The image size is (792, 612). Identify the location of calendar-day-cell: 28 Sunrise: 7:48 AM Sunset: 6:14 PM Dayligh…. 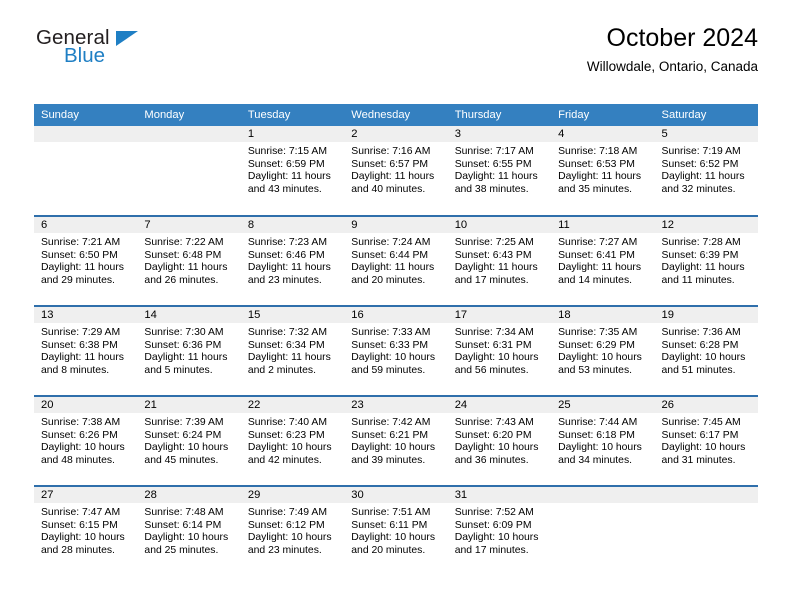
(189, 530).